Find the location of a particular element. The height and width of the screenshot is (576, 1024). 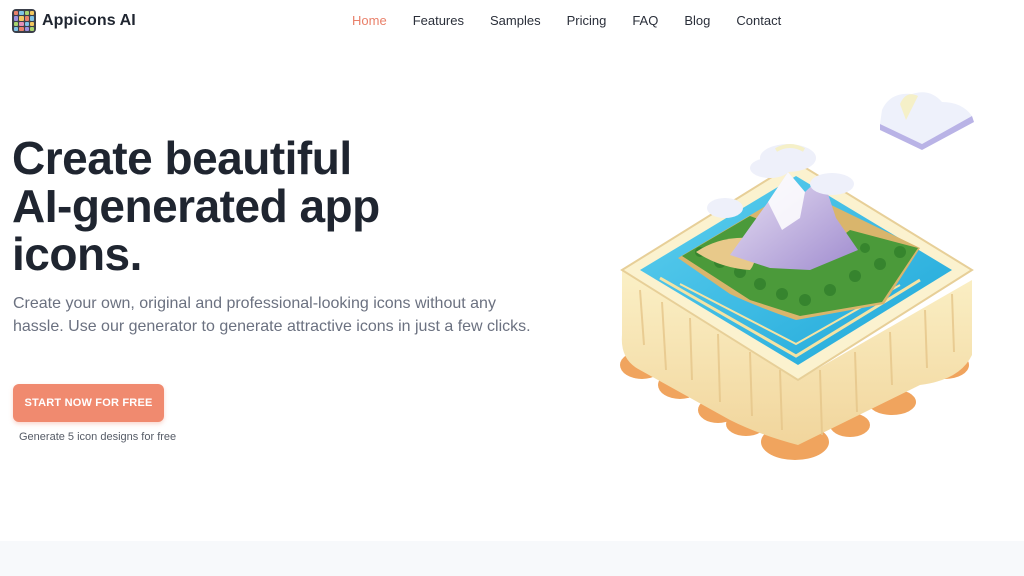

cta-note: Generate 5 icon designs for free is located at coordinates (98, 437).